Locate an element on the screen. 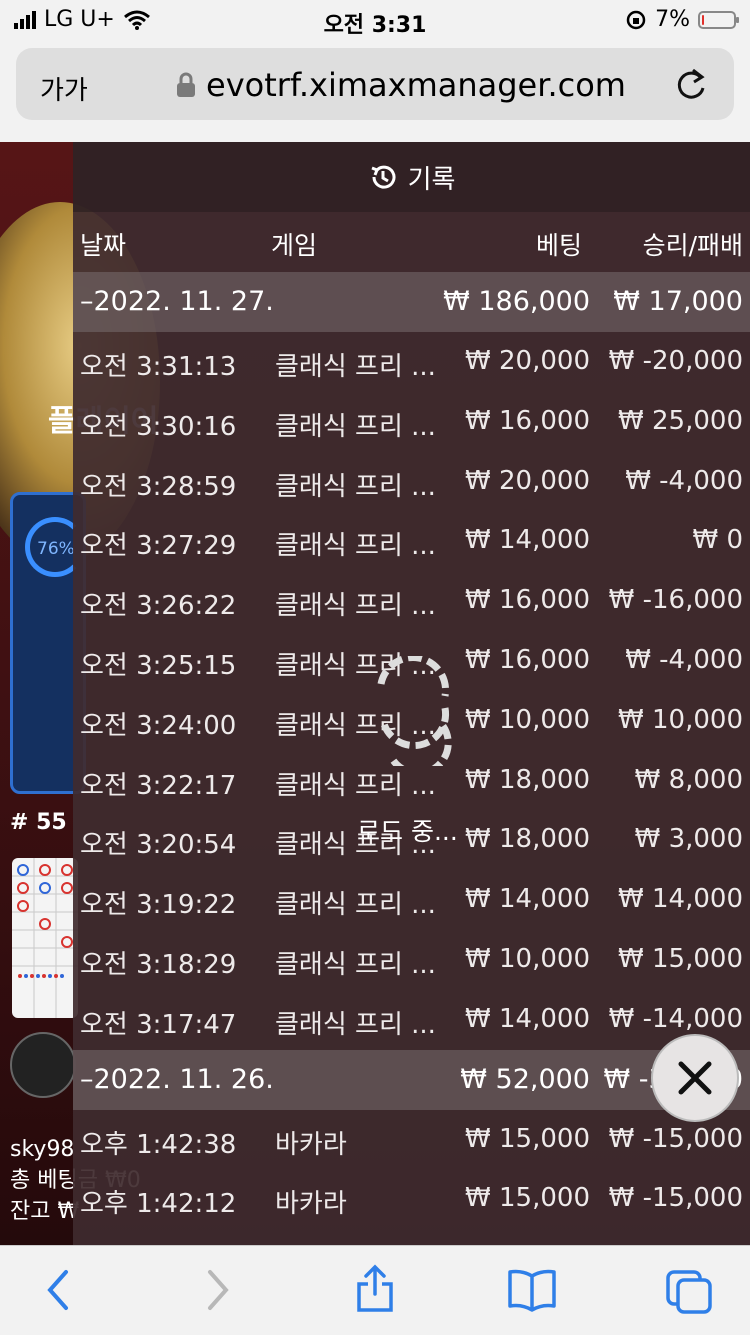  loading-spinner-icon is located at coordinates (414, 711).